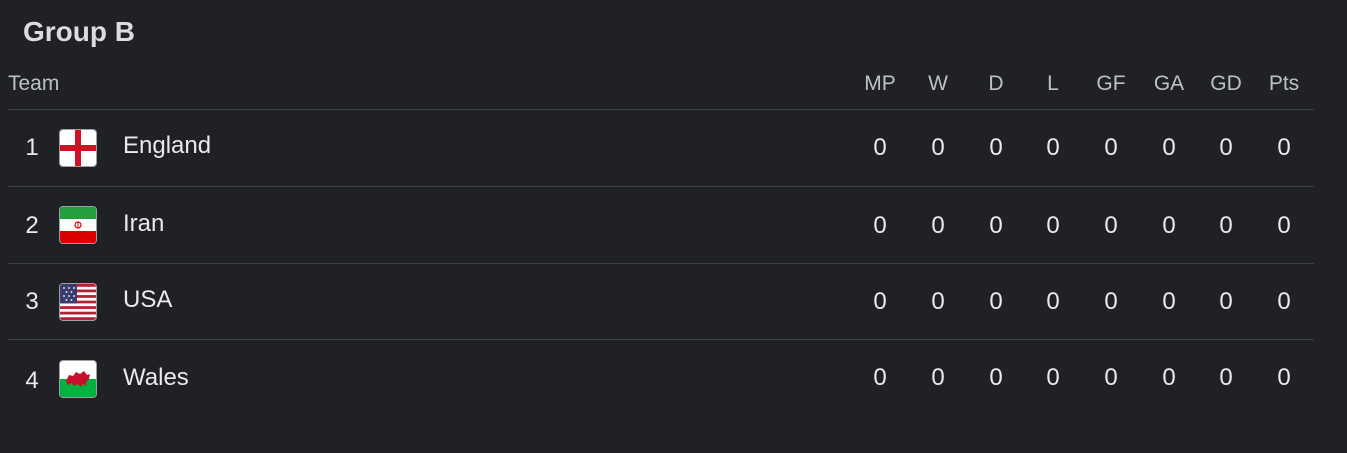 The height and width of the screenshot is (453, 1347). What do you see at coordinates (938, 83) in the screenshot?
I see `column-header-w: W` at bounding box center [938, 83].